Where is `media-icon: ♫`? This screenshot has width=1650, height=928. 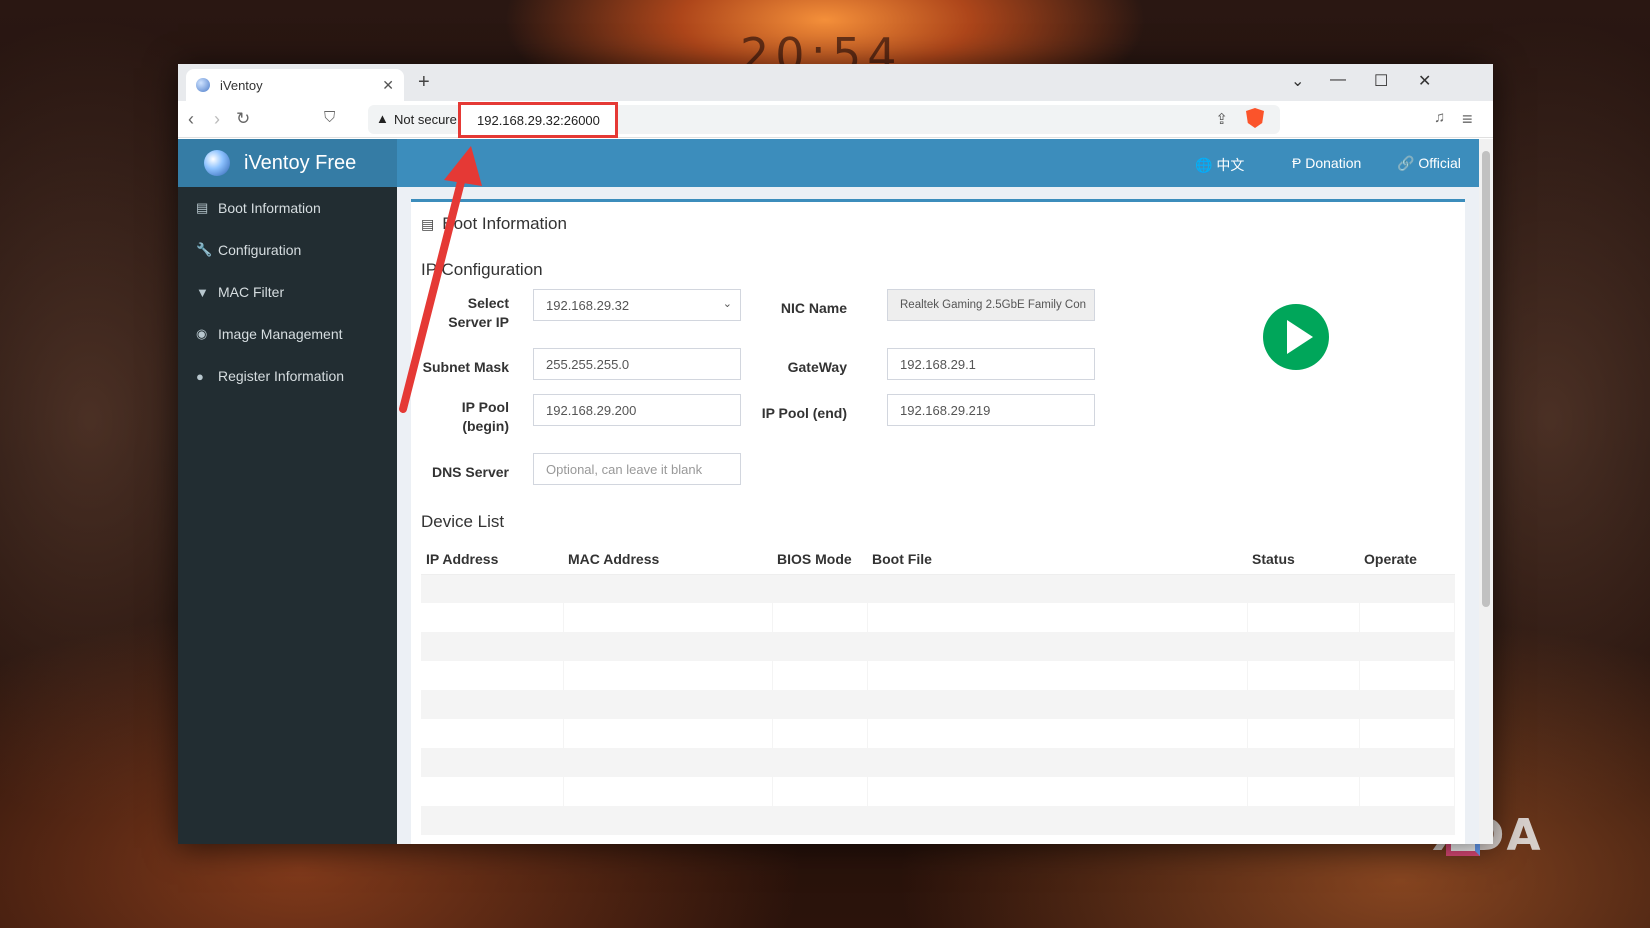 media-icon: ♫ is located at coordinates (1439, 117).